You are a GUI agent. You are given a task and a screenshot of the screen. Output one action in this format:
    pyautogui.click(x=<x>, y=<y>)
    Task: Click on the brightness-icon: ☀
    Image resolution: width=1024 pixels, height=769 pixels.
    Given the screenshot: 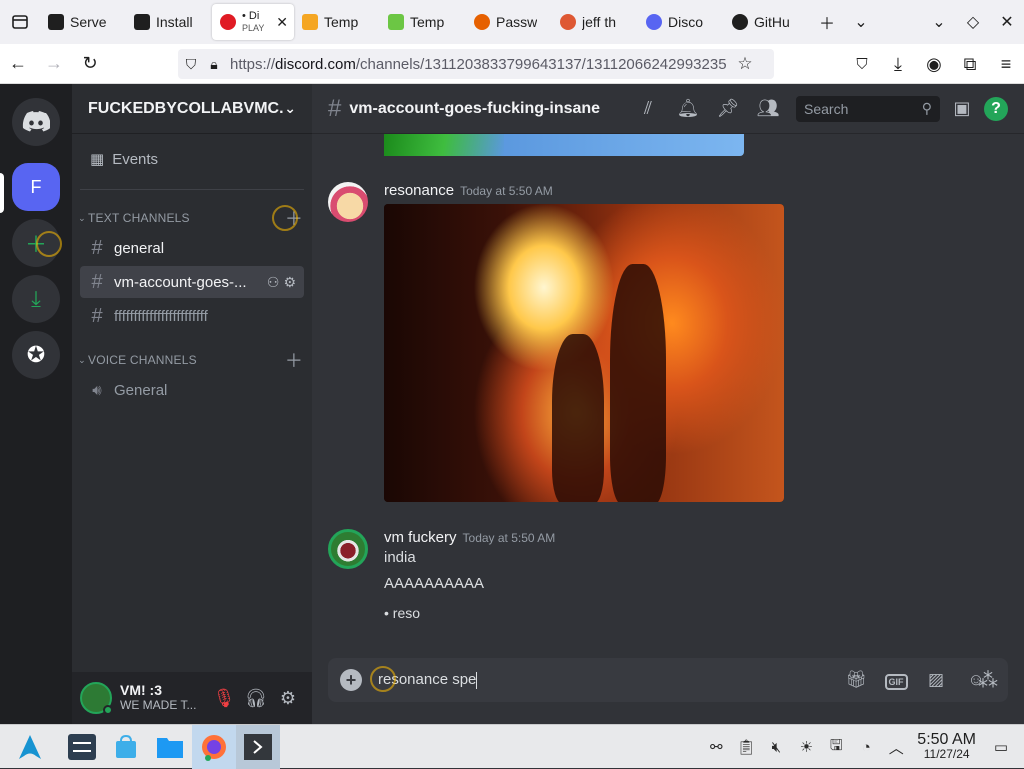 What is the action you would take?
    pyautogui.click(x=806, y=747)
    